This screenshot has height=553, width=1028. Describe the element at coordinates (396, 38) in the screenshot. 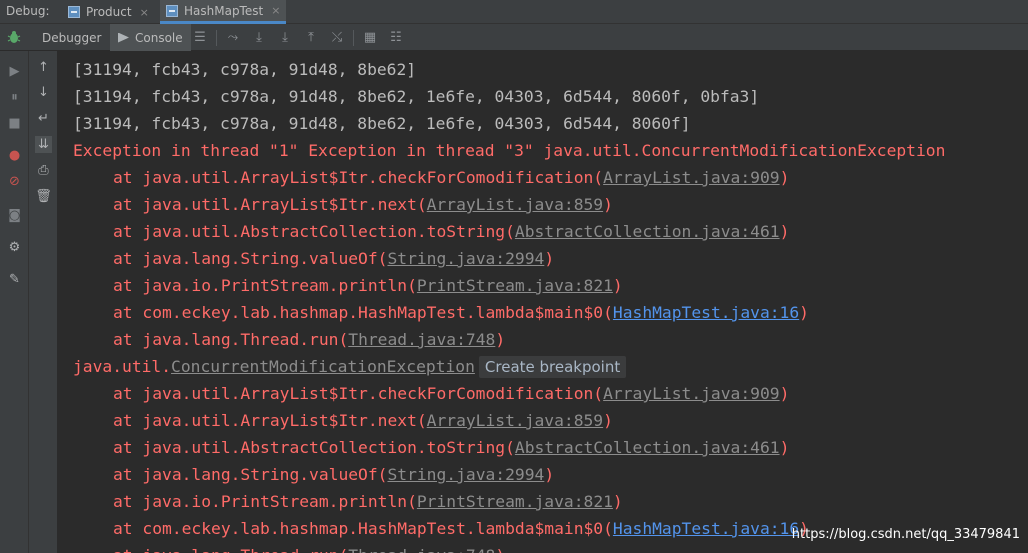

I see `trace-icon: ☷` at that location.